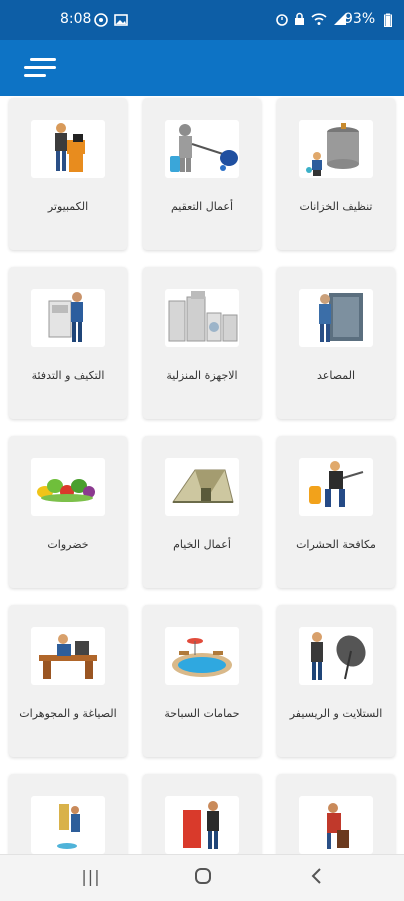  I want to click on recents-icon: |||, so click(91, 876).